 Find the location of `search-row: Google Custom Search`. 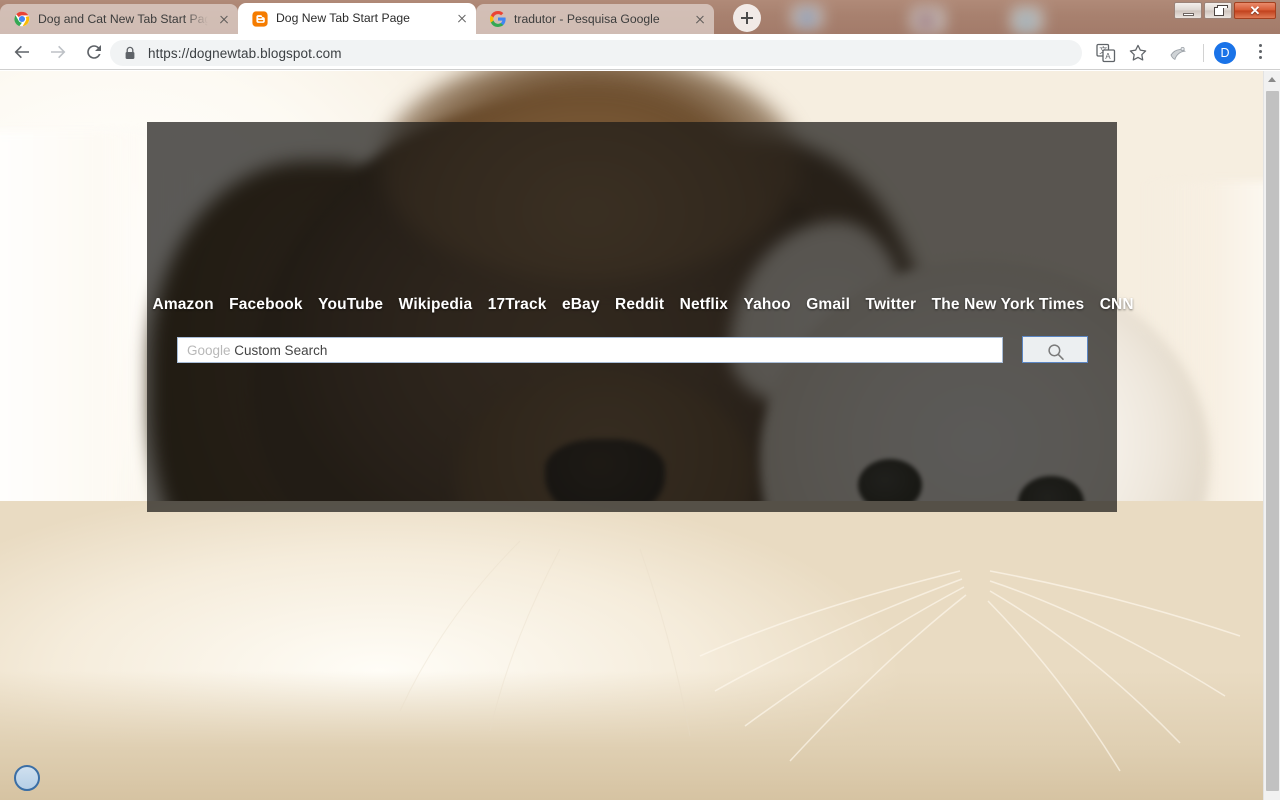

search-row: Google Custom Search is located at coordinates (632, 349).